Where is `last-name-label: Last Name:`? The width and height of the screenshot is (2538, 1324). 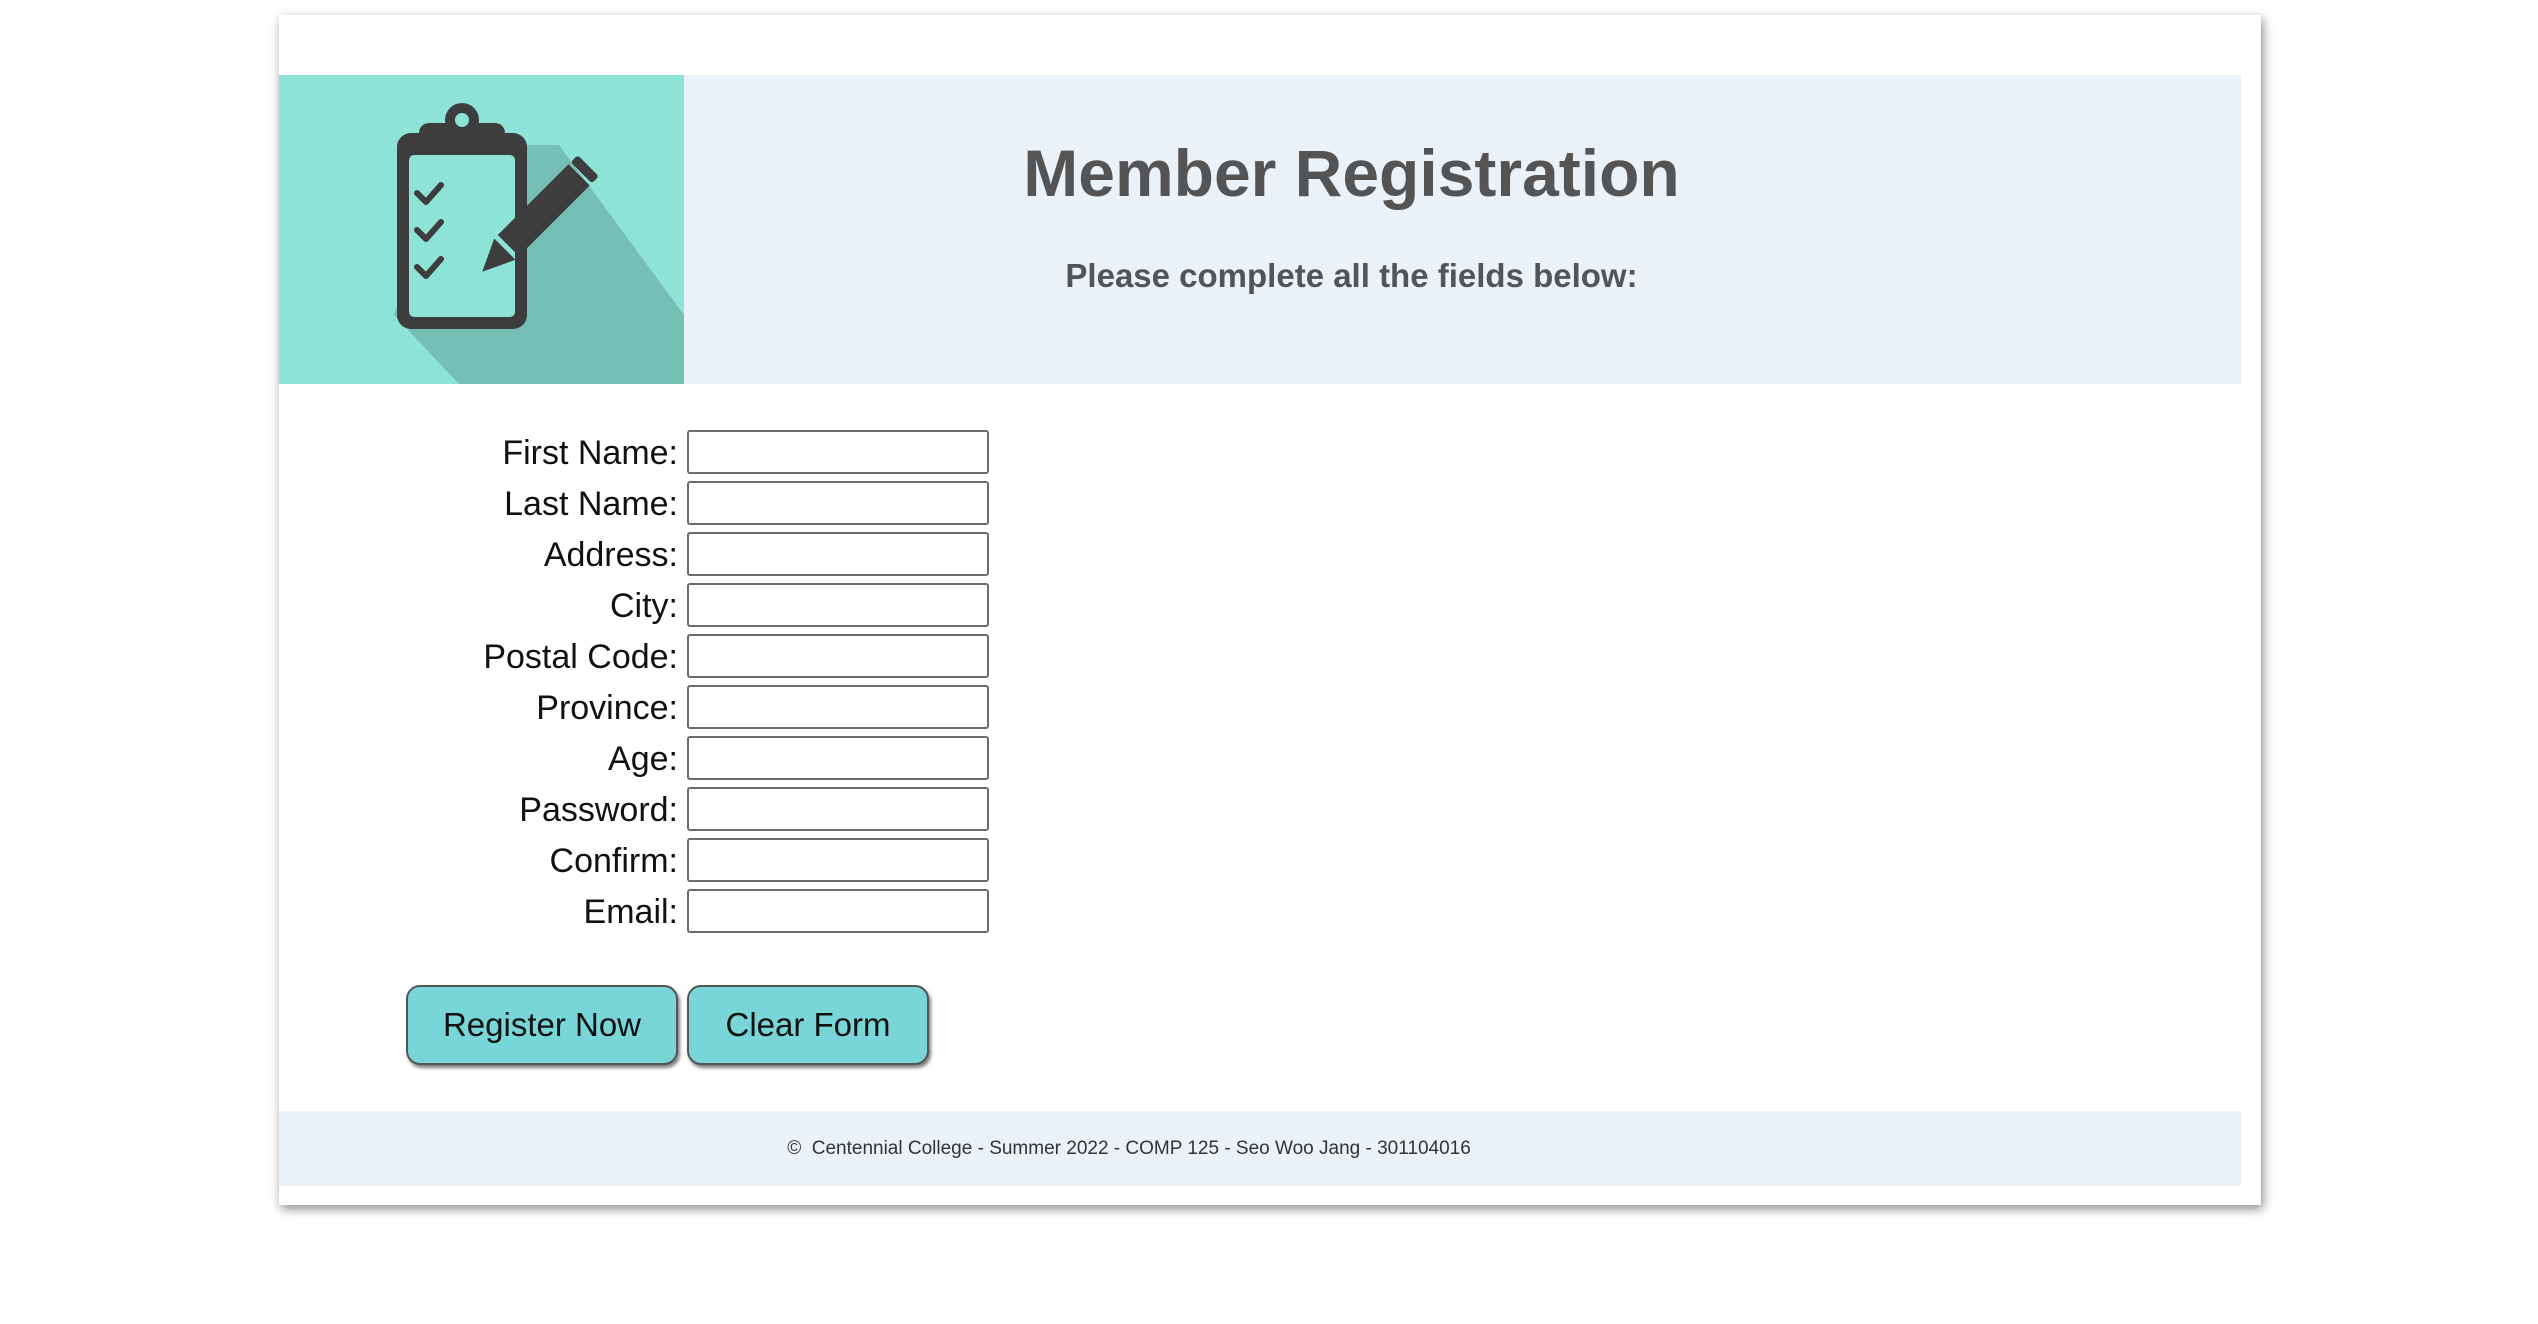
last-name-label: Last Name: is located at coordinates (591, 504).